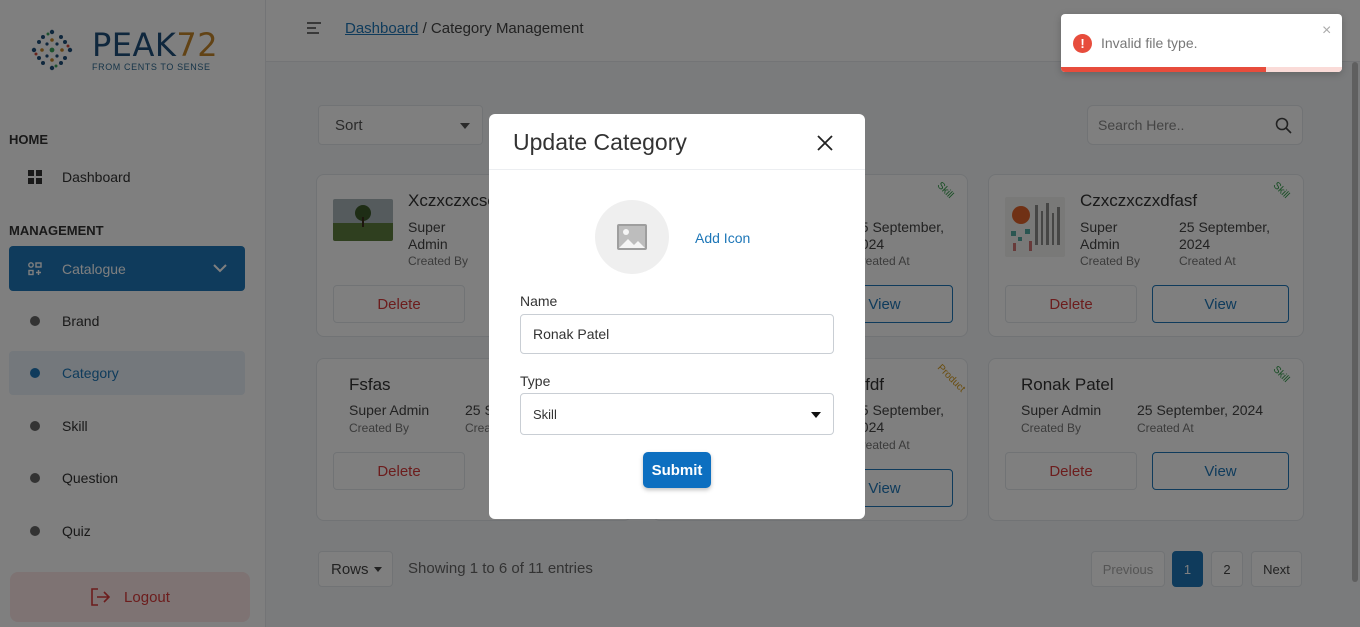 Image resolution: width=1360 pixels, height=627 pixels. I want to click on icon-upload-preview, so click(632, 237).